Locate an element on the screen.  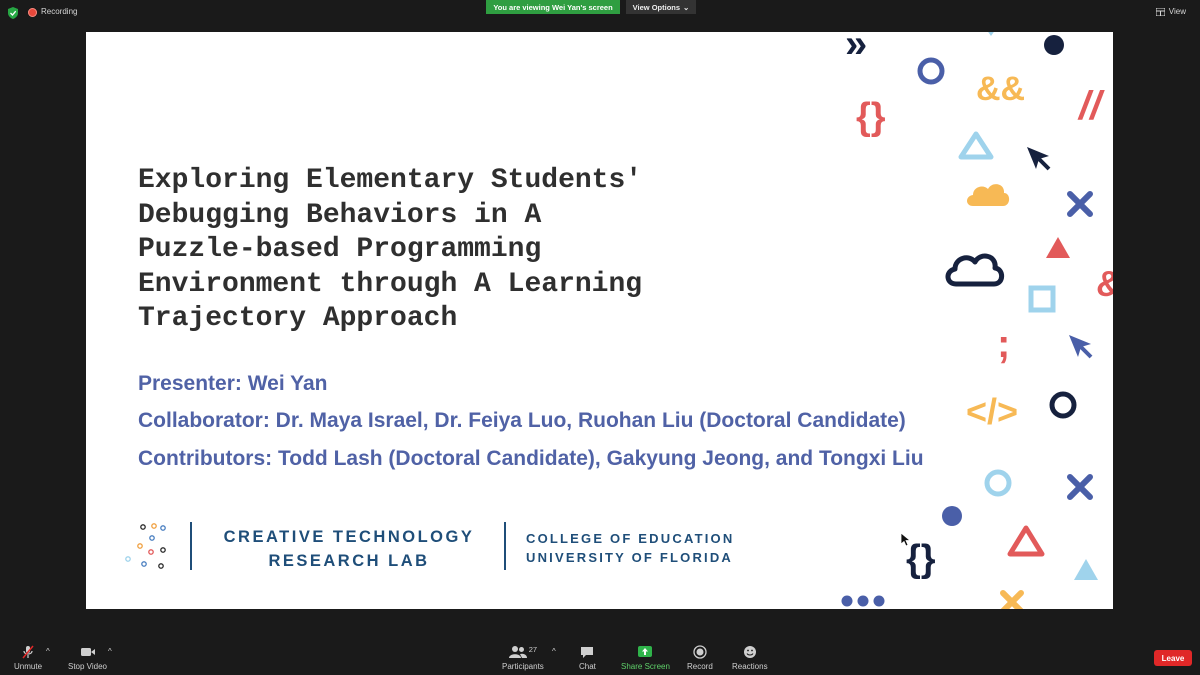
lab-logo-icon is located at coordinates (145, 546).